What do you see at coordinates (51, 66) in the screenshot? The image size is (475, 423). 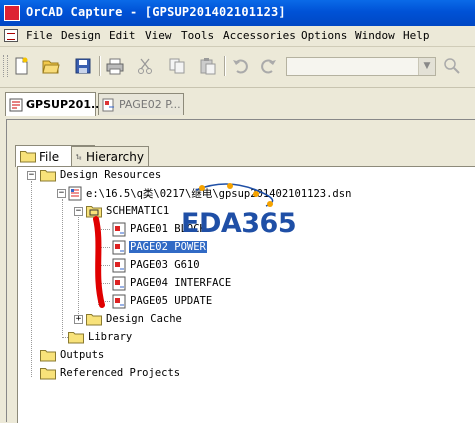 I see `open-icon` at bounding box center [51, 66].